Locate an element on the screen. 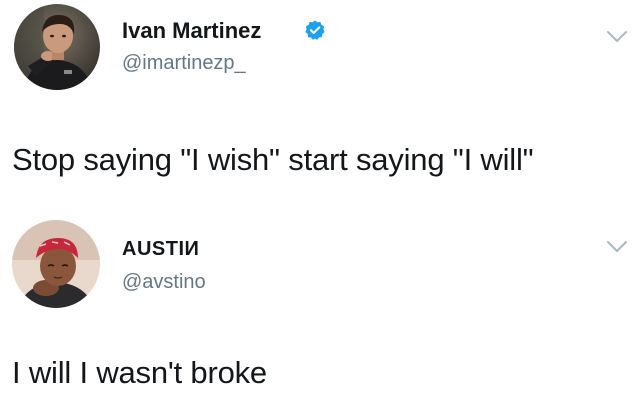 The height and width of the screenshot is (400, 640). verified-badge-icon is located at coordinates (315, 30).